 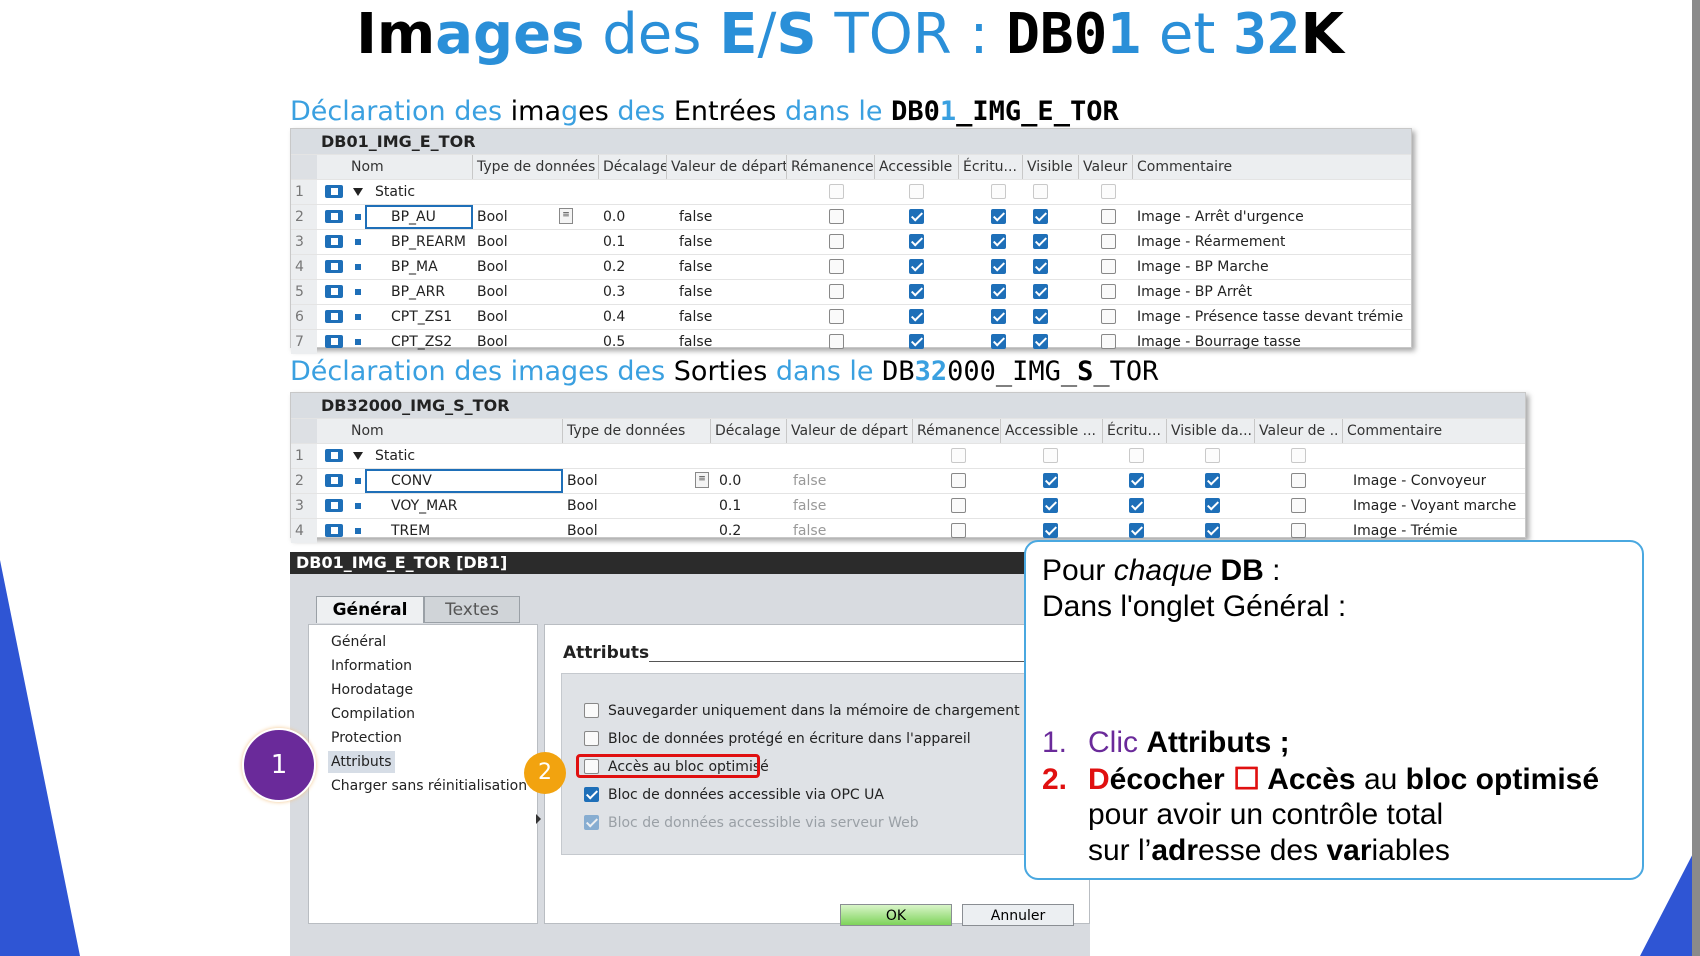 I want to click on col-header: Valeur, so click(x=1106, y=167).